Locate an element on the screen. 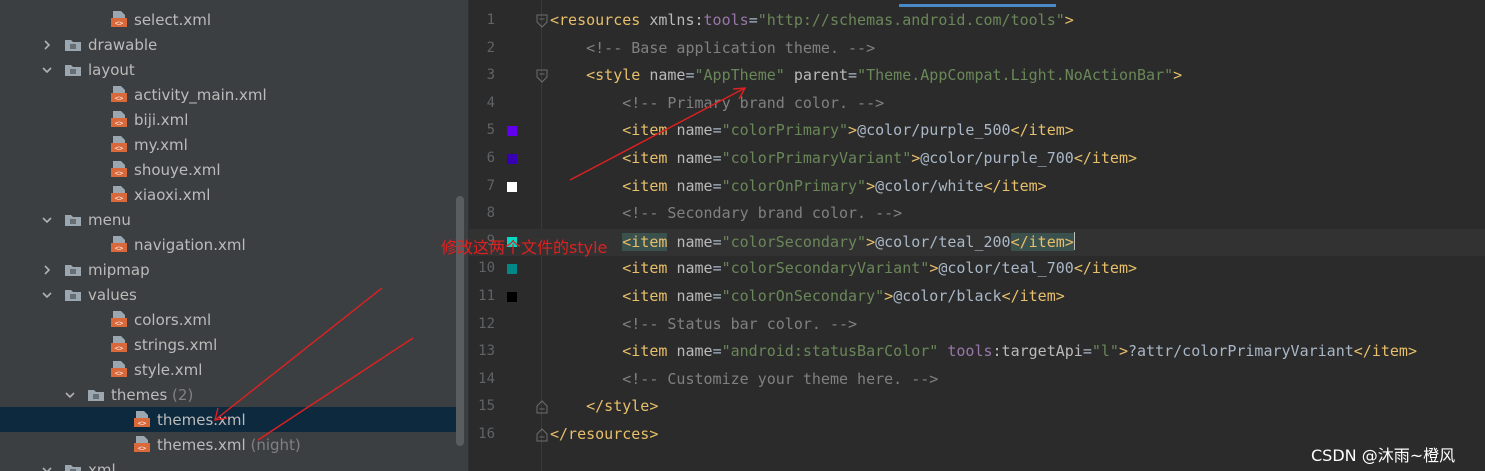 The width and height of the screenshot is (1485, 471). code-token-txt: @color/purple_700 is located at coordinates (997, 158).